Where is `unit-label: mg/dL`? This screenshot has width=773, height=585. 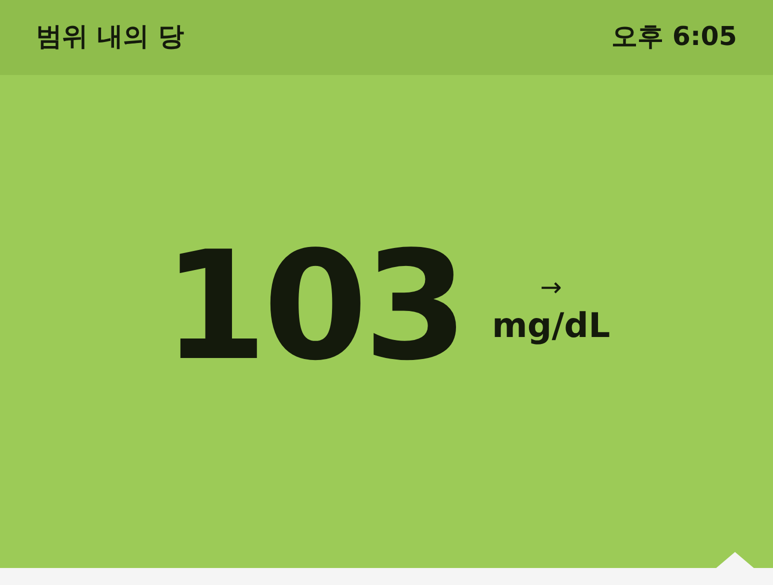 unit-label: mg/dL is located at coordinates (551, 326).